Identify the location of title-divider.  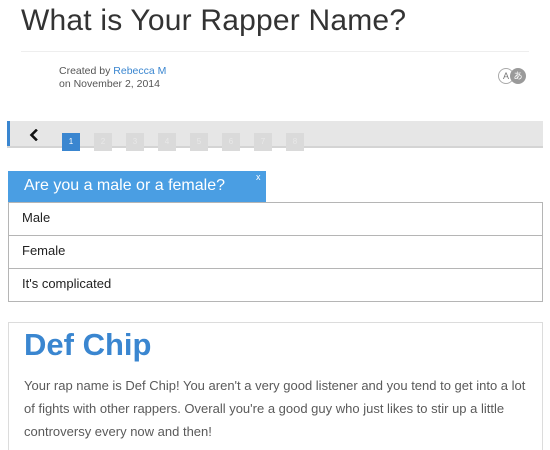
(275, 51).